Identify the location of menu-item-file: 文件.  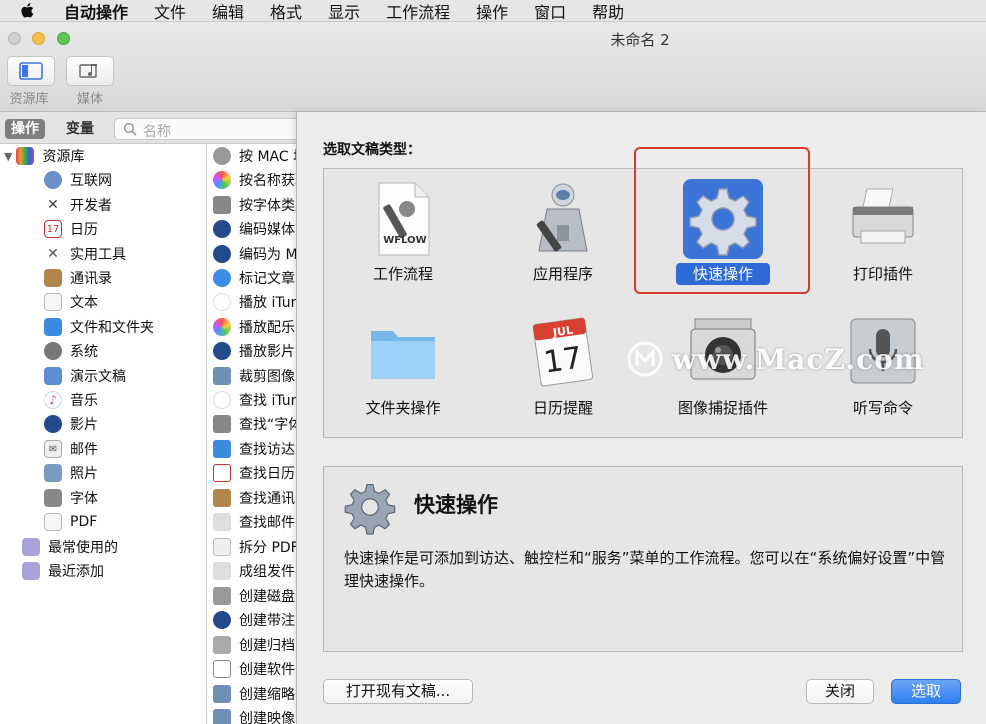
(170, 11).